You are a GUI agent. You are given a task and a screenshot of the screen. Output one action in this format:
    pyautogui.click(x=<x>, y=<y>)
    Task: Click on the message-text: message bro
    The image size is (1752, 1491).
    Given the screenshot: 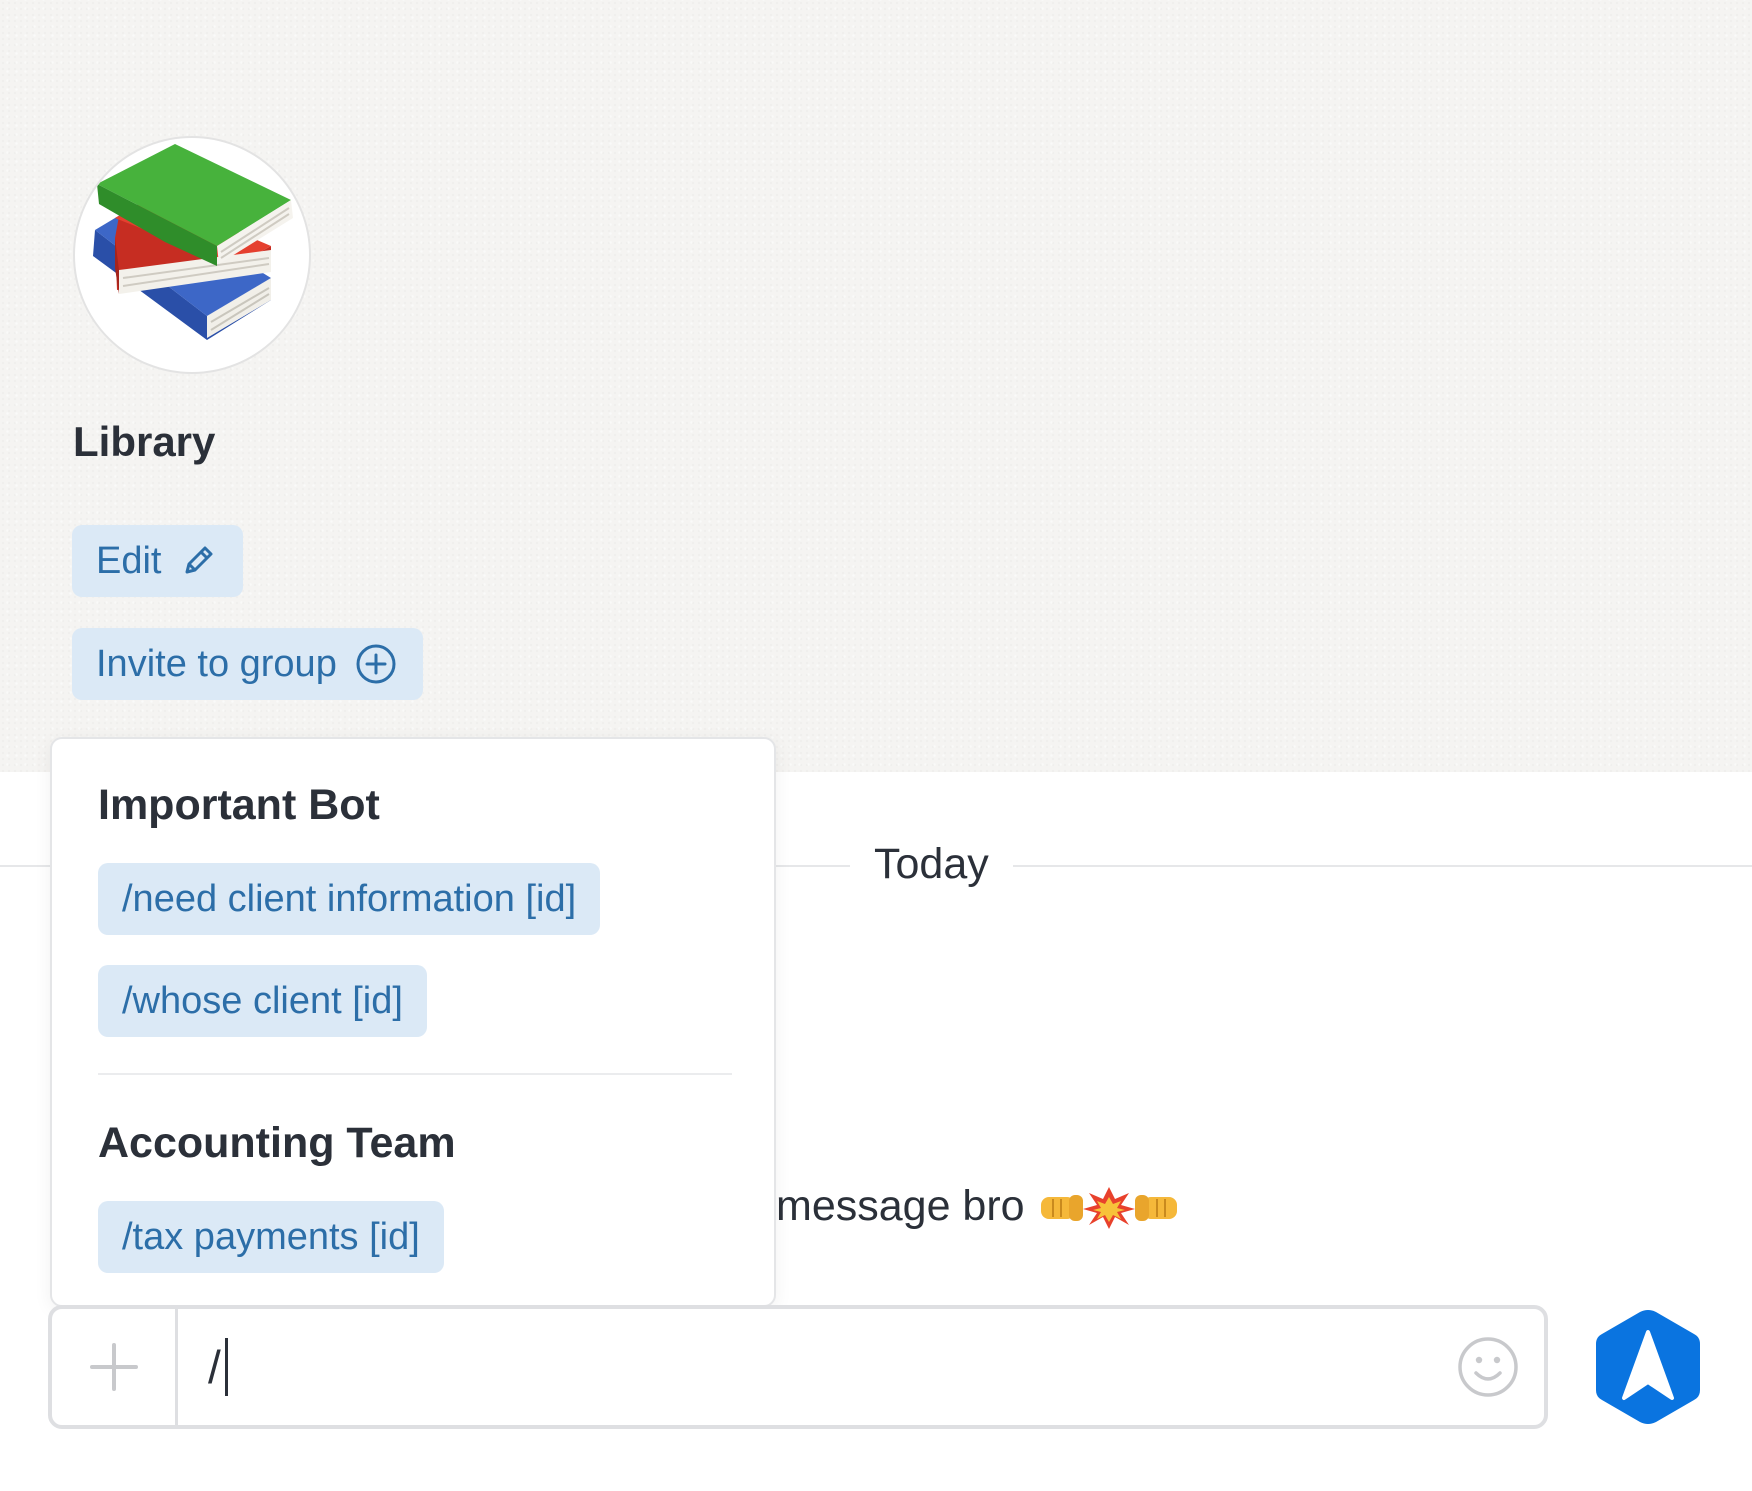 What is the action you would take?
    pyautogui.click(x=977, y=1206)
    